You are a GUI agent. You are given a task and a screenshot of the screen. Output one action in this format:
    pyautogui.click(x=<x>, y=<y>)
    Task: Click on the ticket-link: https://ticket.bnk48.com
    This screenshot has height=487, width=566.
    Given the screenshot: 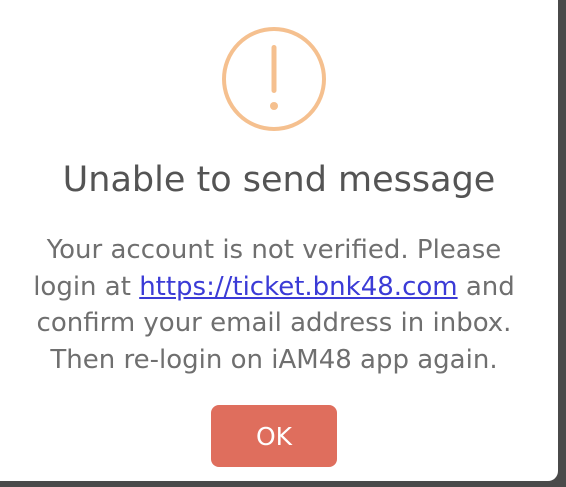 What is the action you would take?
    pyautogui.click(x=298, y=287)
    